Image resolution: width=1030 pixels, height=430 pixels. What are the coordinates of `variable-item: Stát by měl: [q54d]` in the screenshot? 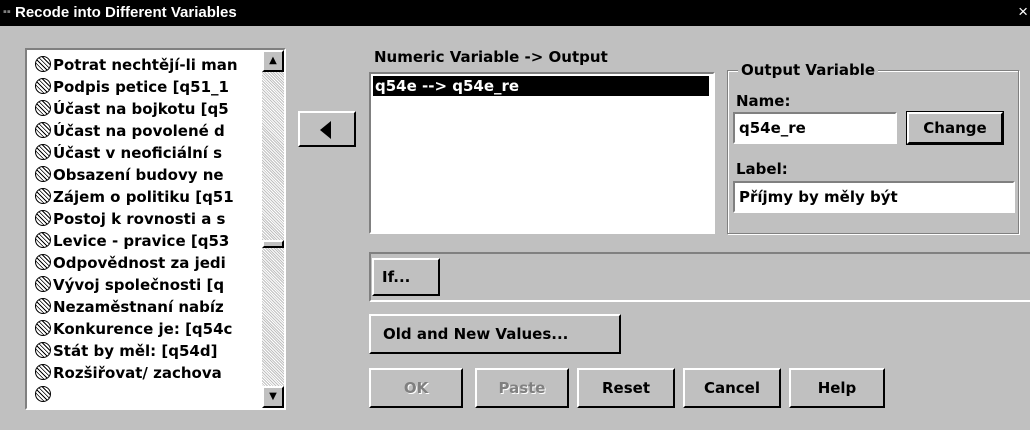 It's located at (148, 353).